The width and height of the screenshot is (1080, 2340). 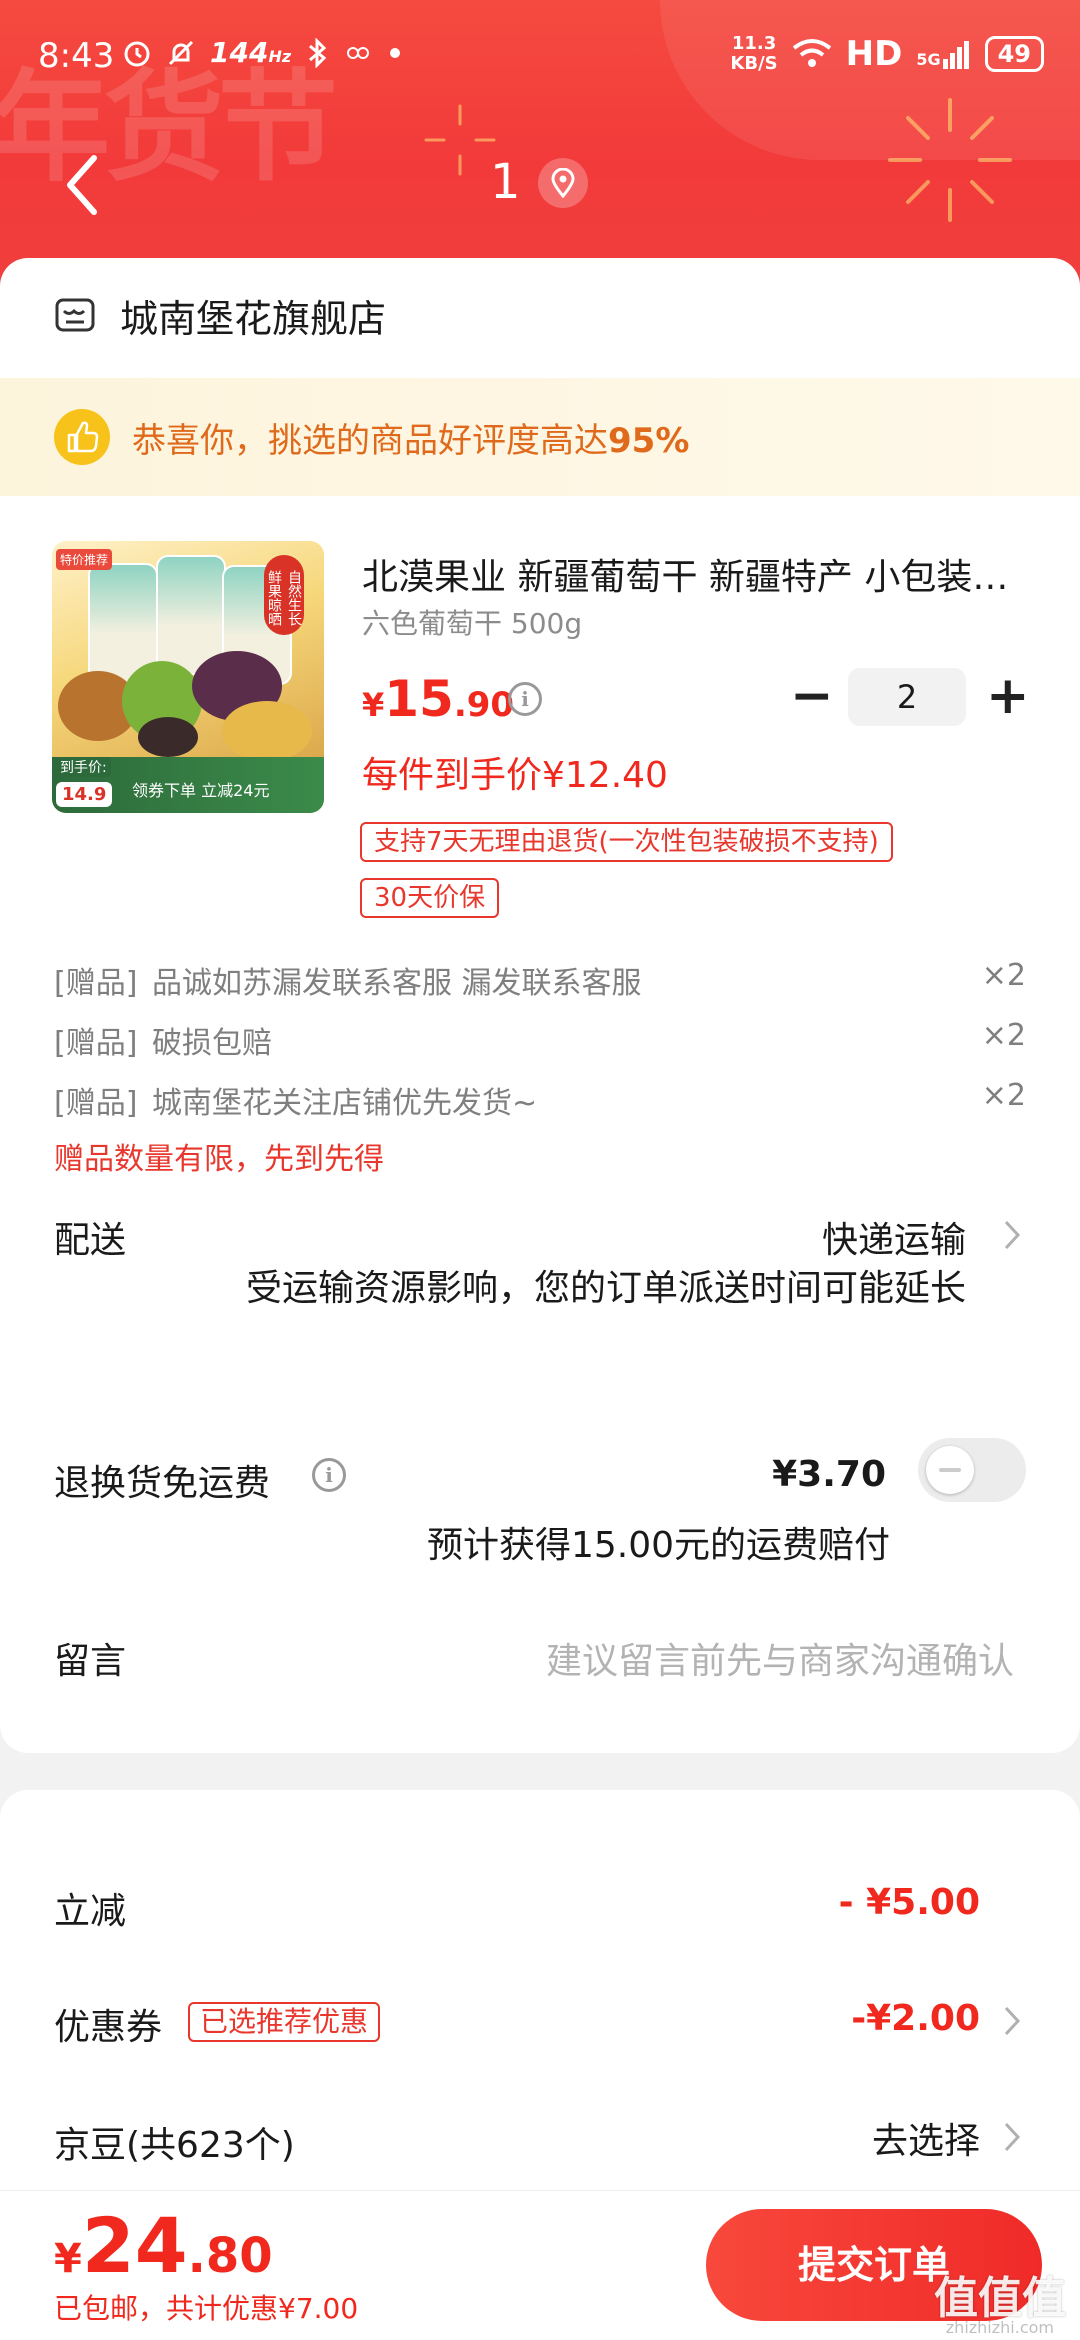 I want to click on battery-icon: 49, so click(x=1014, y=54).